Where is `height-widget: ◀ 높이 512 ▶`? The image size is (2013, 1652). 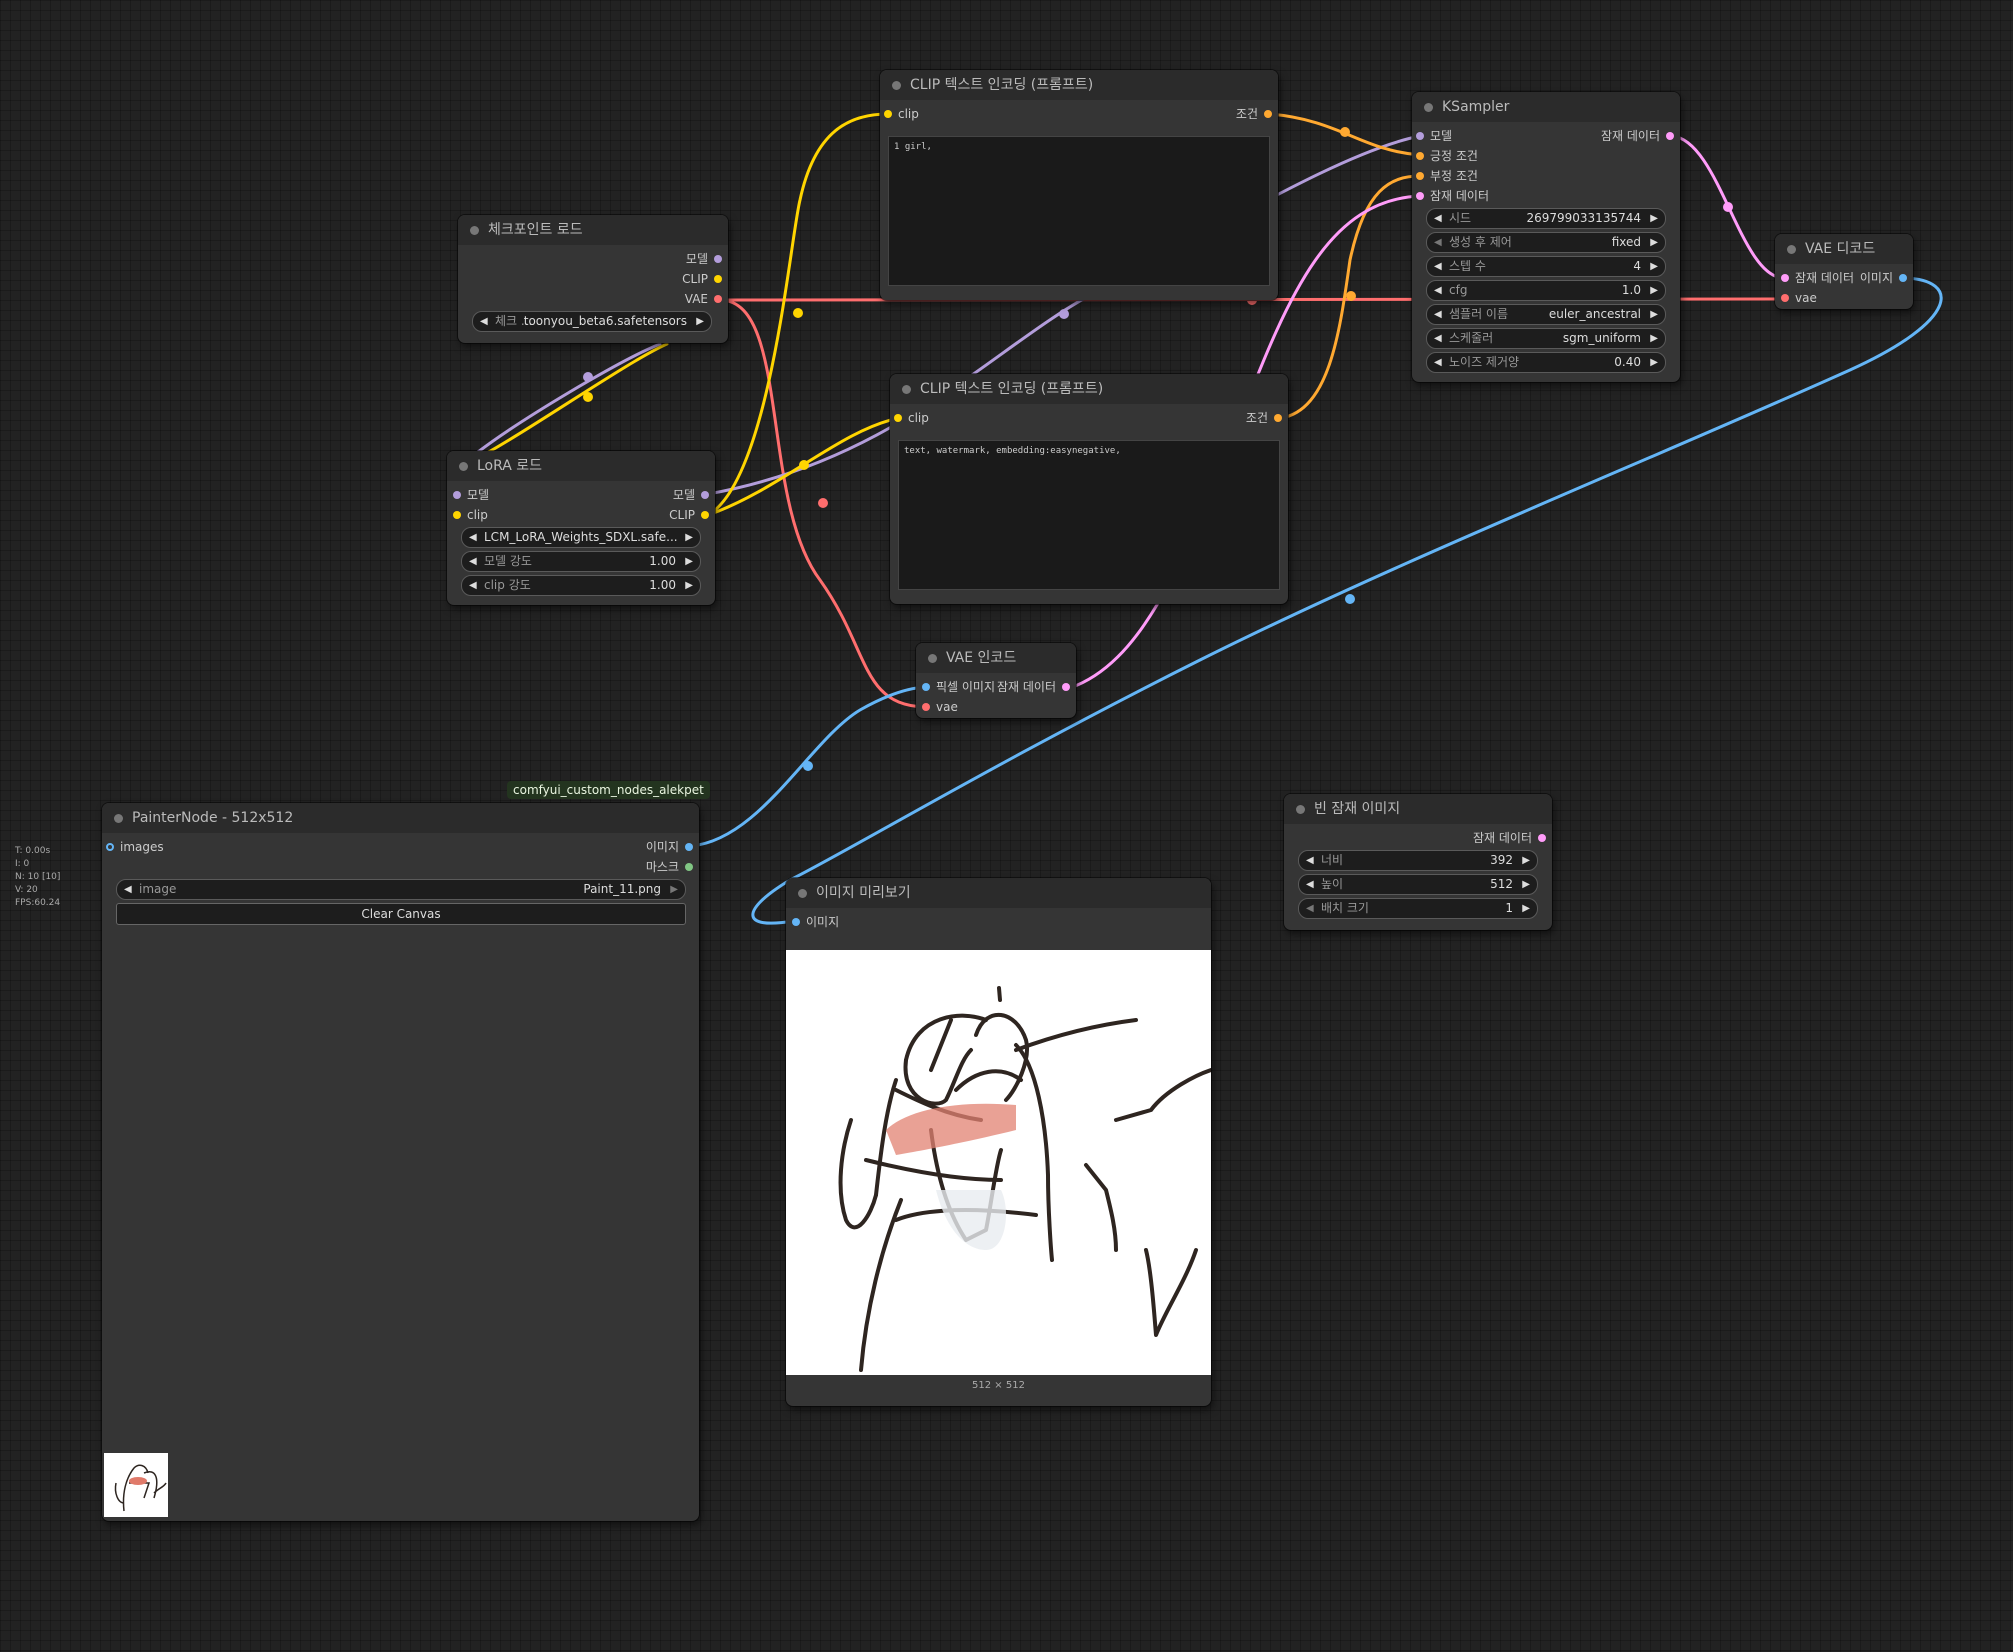
height-widget: ◀ 높이 512 ▶ is located at coordinates (1418, 884).